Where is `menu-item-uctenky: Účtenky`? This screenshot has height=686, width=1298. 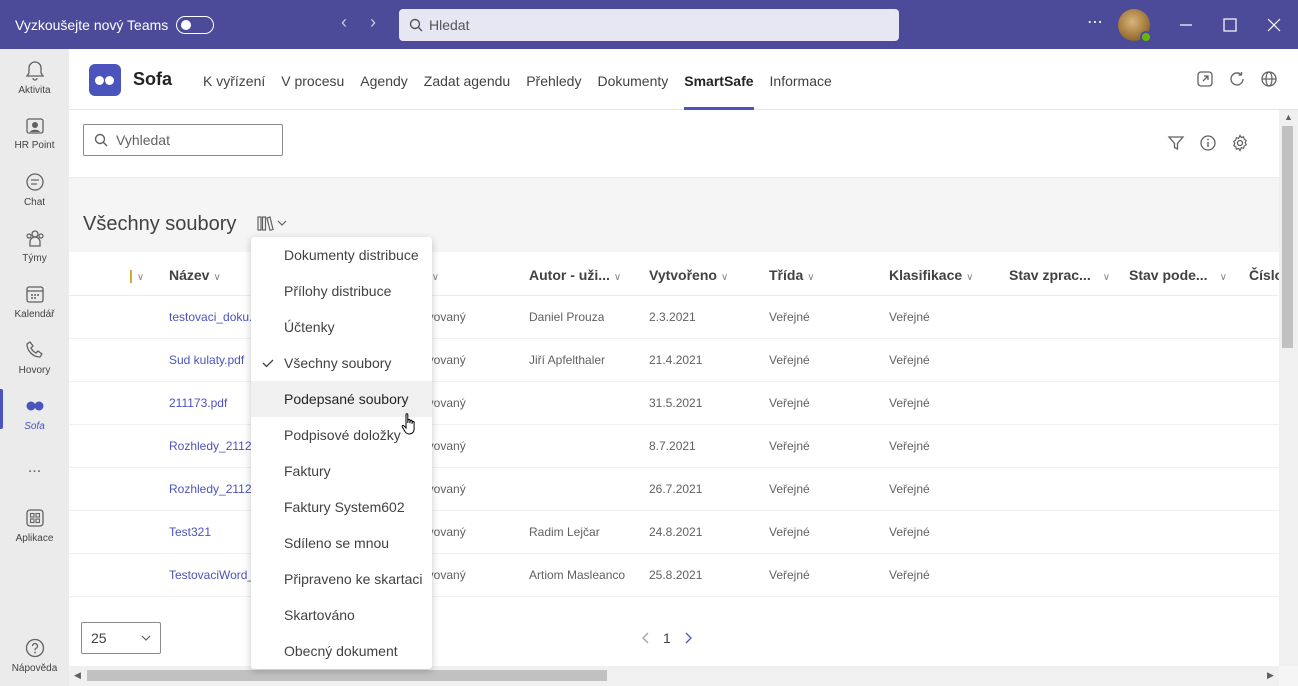 menu-item-uctenky: Účtenky is located at coordinates (341, 327).